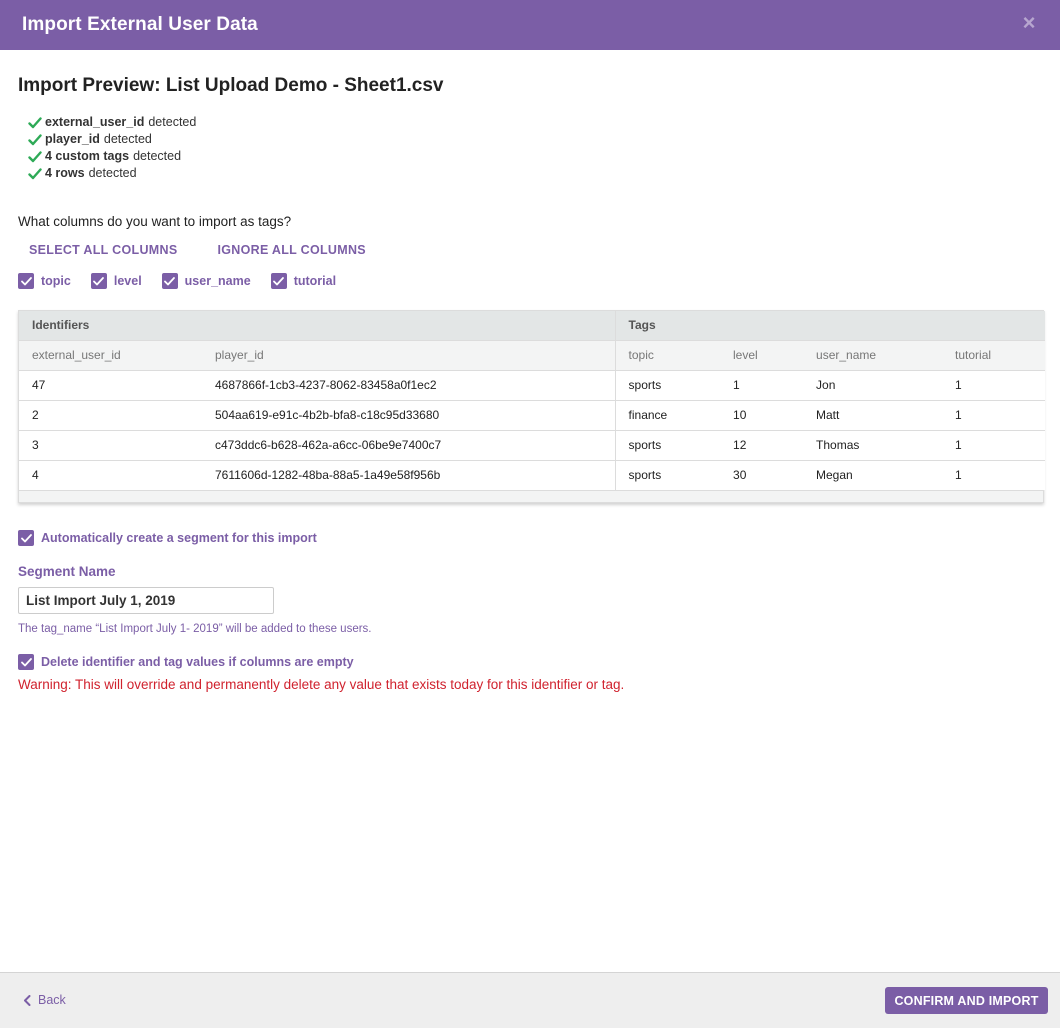 The height and width of the screenshot is (1028, 1060). What do you see at coordinates (409, 414) in the screenshot?
I see `table-cell: 504aa619-e91c-4b2b-bfa8-c18c95d33680` at bounding box center [409, 414].